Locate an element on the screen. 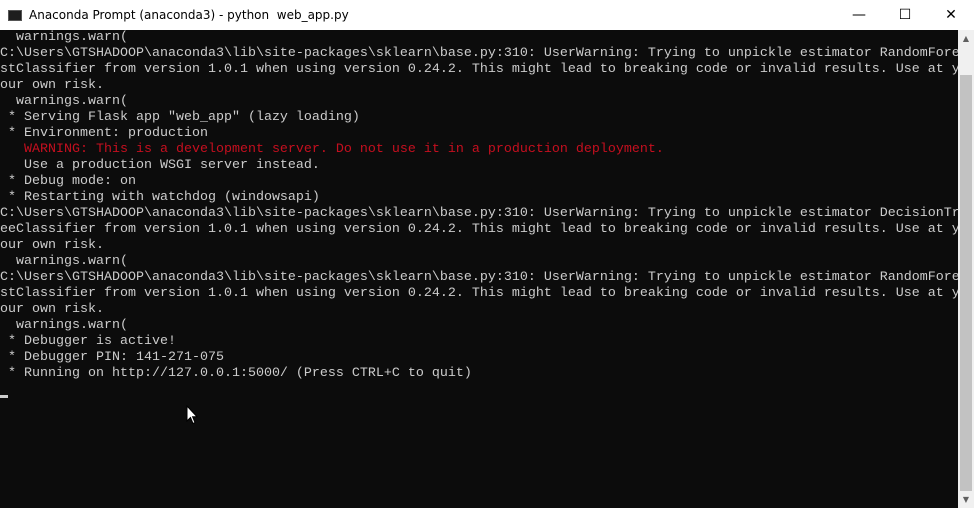 The width and height of the screenshot is (974, 508). console-line: * Debugger is active! is located at coordinates (88, 341).